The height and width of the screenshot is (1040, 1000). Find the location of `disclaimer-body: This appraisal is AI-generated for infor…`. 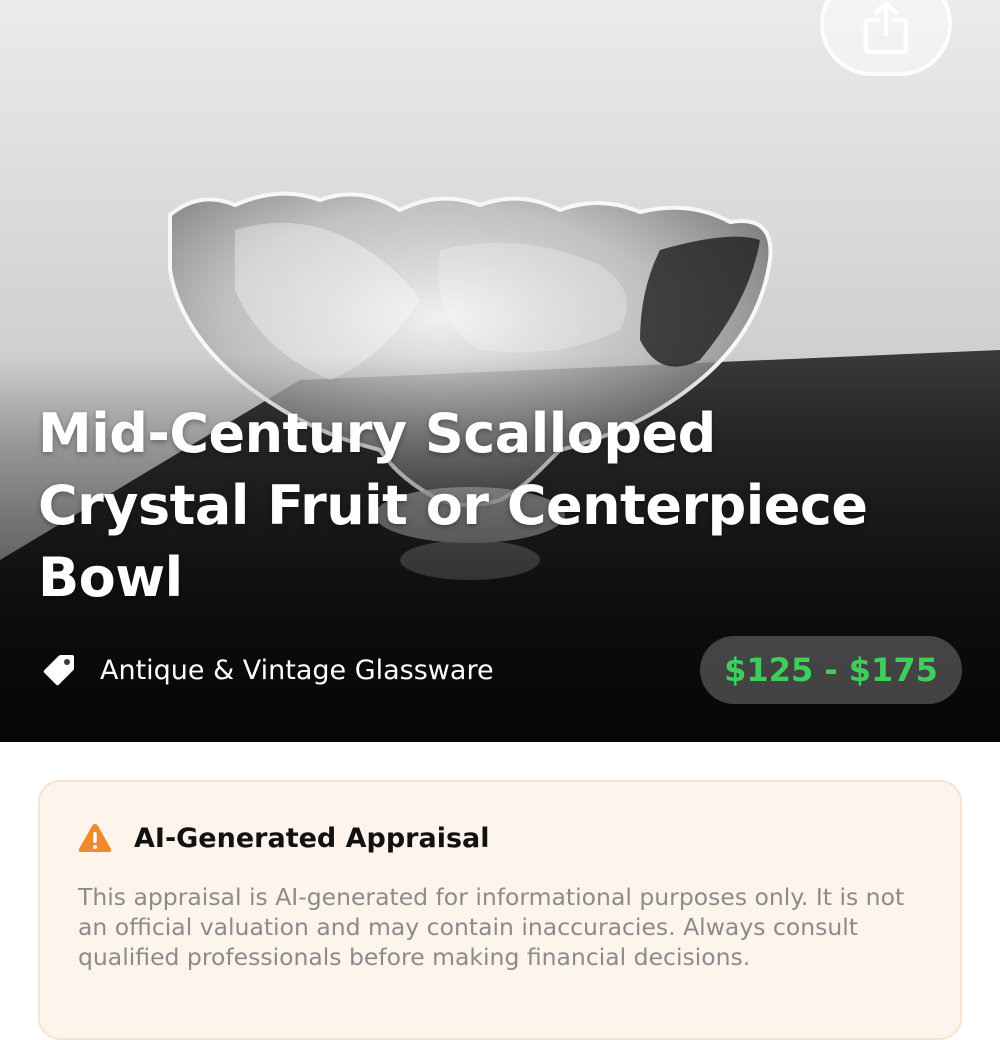

disclaimer-body: This appraisal is AI-generated for infor… is located at coordinates (491, 927).